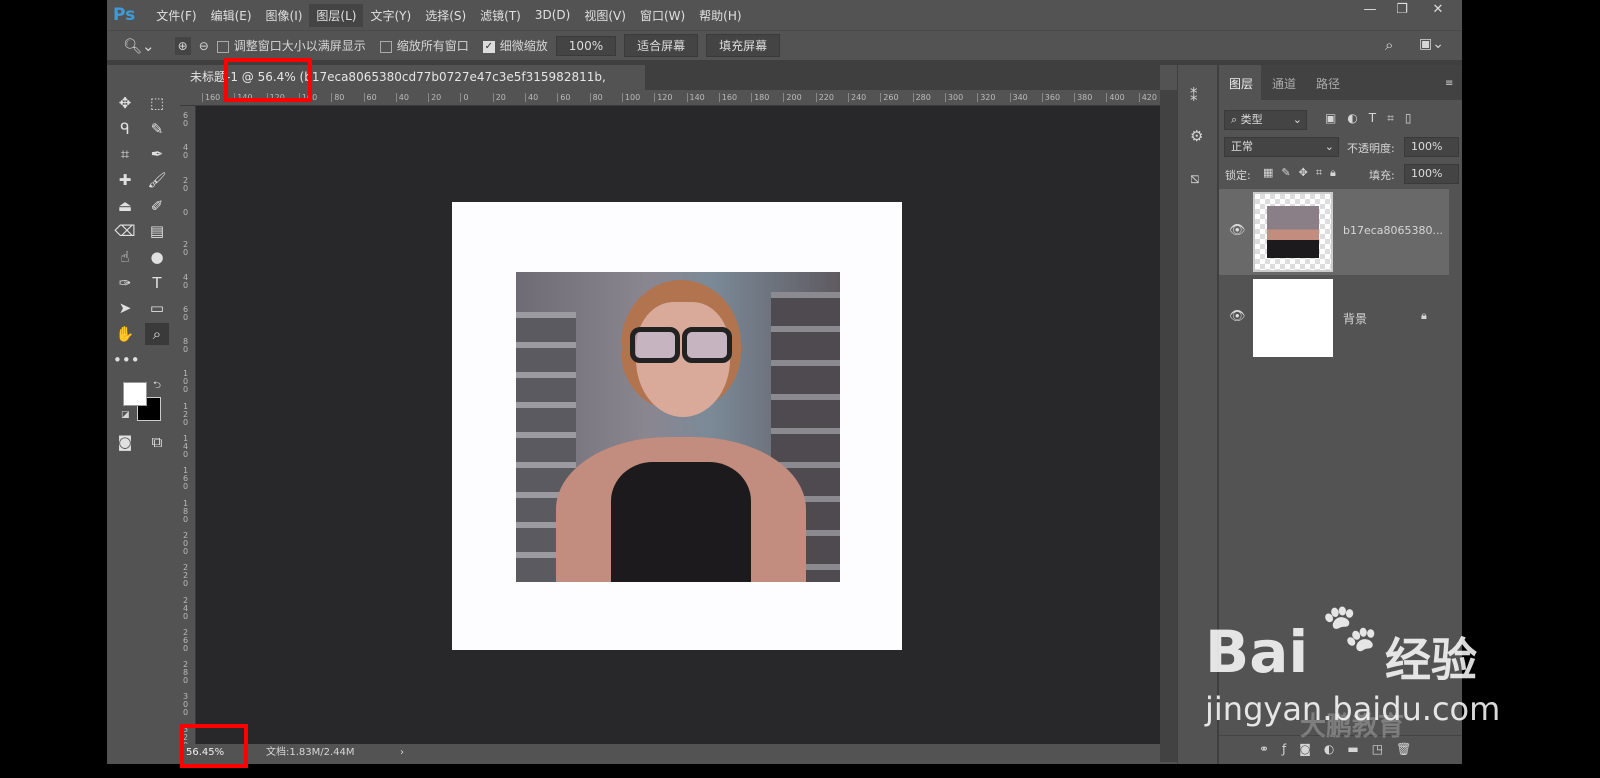  Describe the element at coordinates (500, 15) in the screenshot. I see `menu-filter: 滤镜(T)` at that location.